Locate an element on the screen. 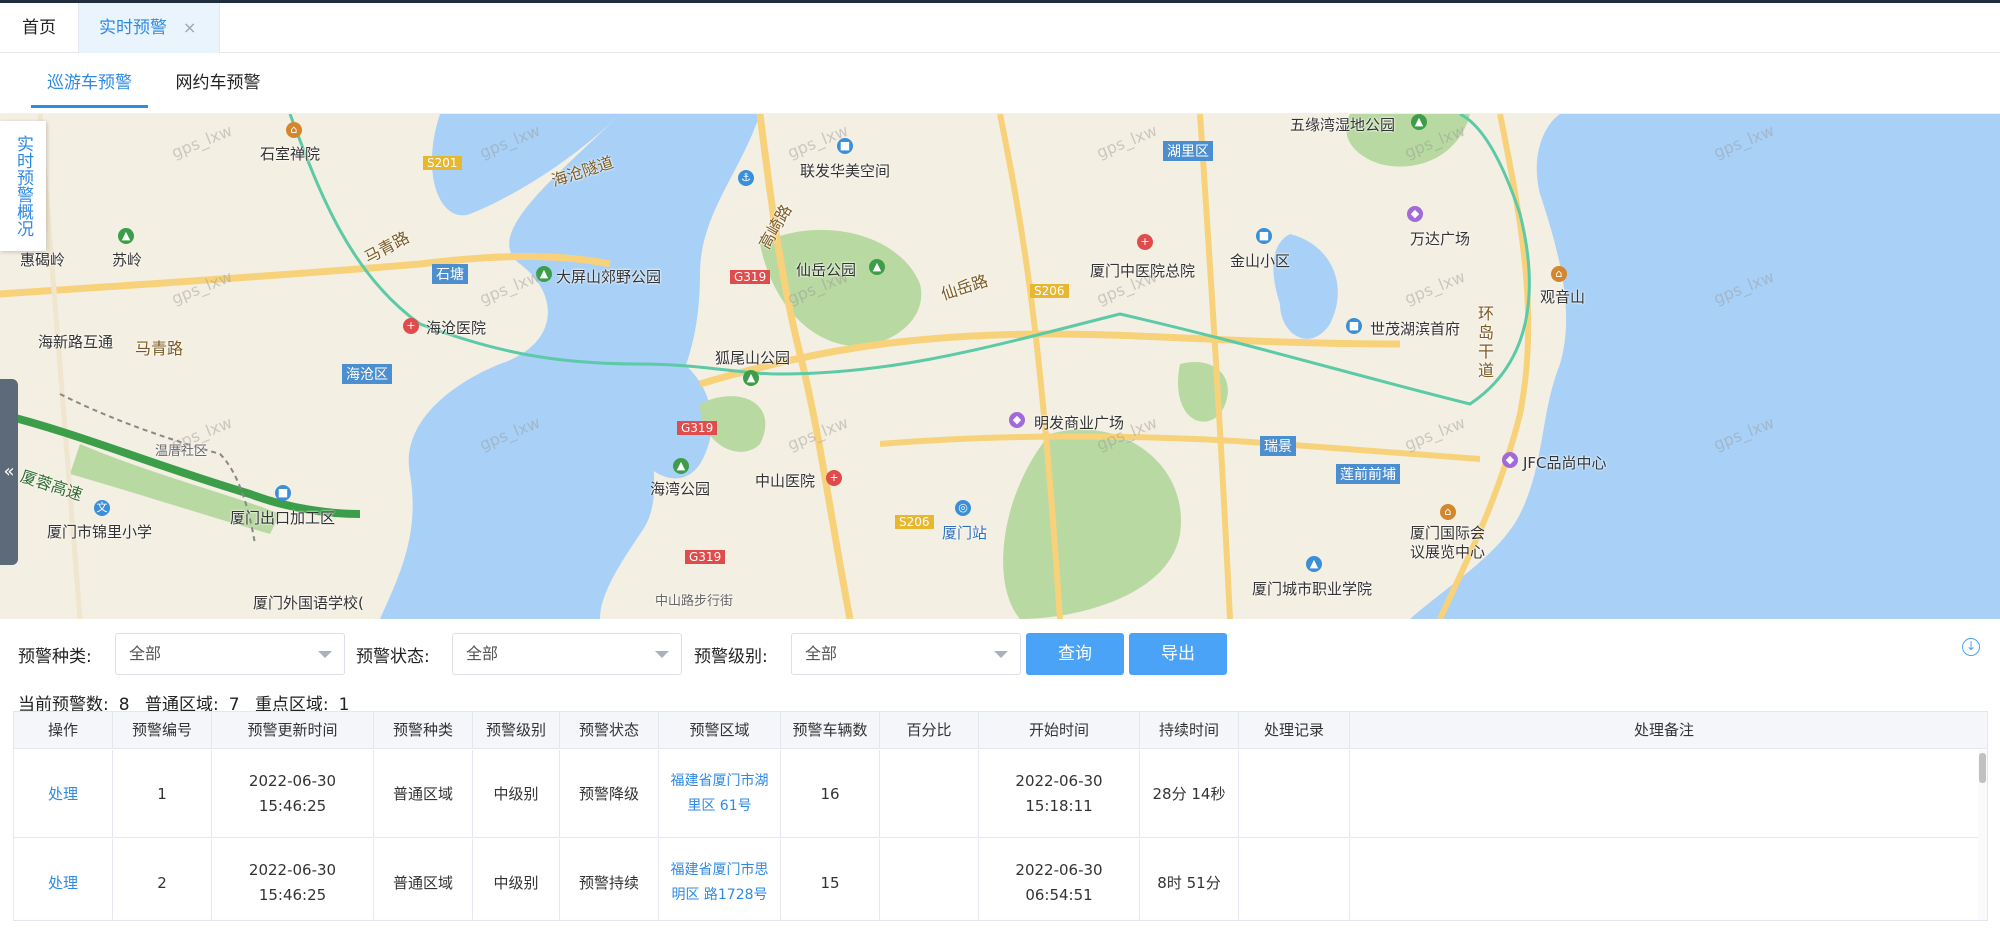  alert-status-value: 全部 is located at coordinates (482, 653).